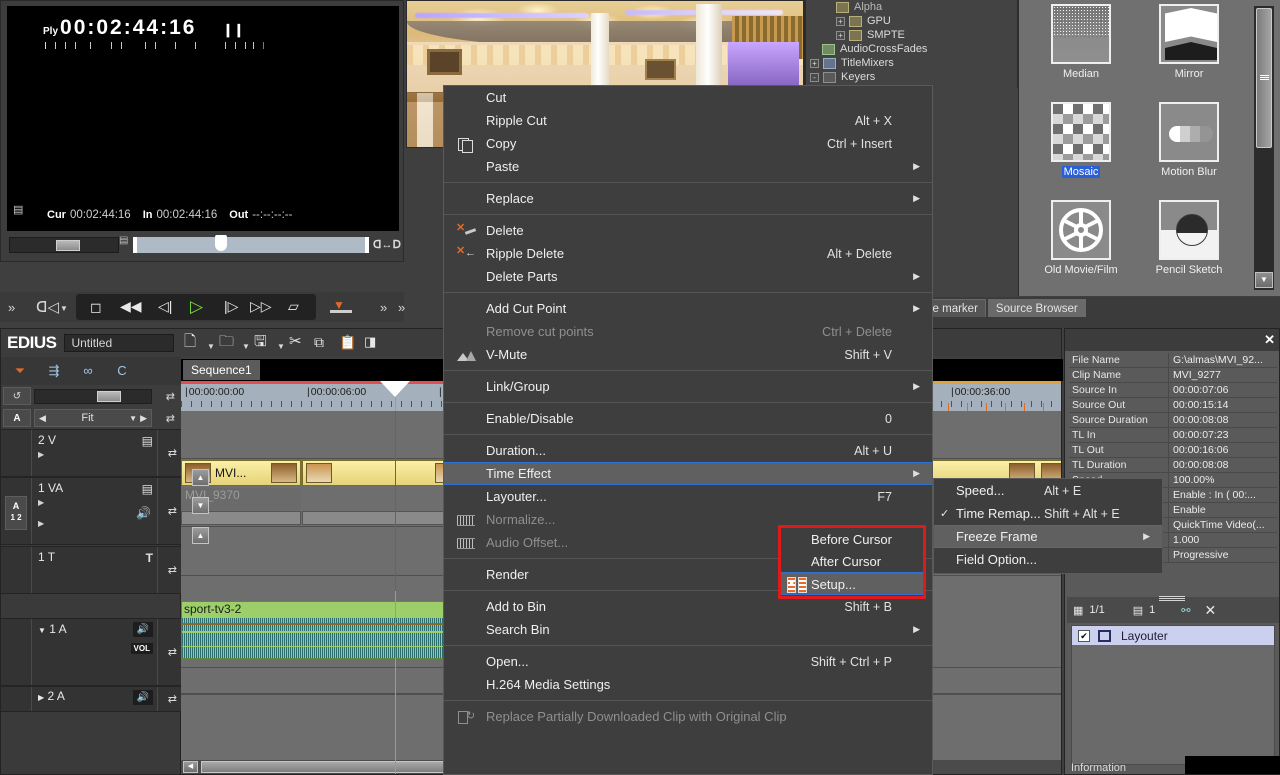 The height and width of the screenshot is (775, 1280). Describe the element at coordinates (172, 652) in the screenshot. I see `sync-lock-icon-1a: ⇄` at that location.